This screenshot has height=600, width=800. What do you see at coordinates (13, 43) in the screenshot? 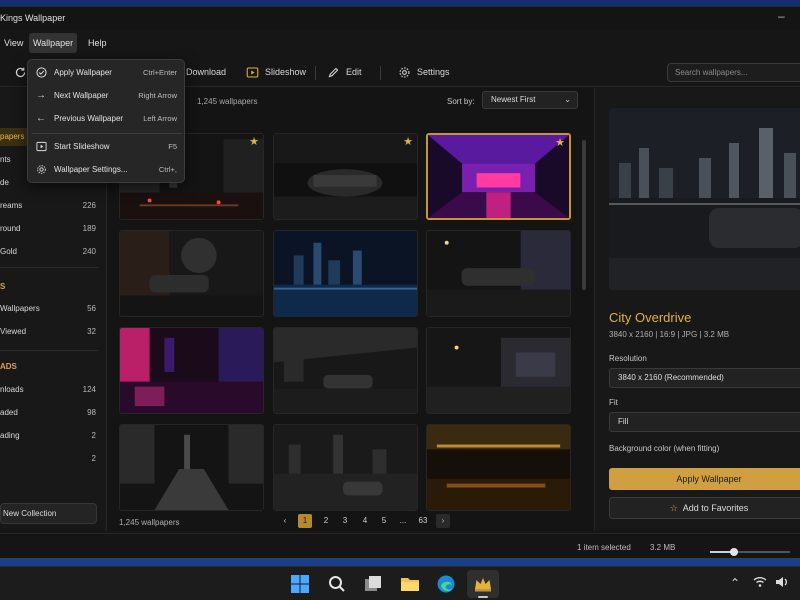
I see `menu-view: View` at bounding box center [13, 43].